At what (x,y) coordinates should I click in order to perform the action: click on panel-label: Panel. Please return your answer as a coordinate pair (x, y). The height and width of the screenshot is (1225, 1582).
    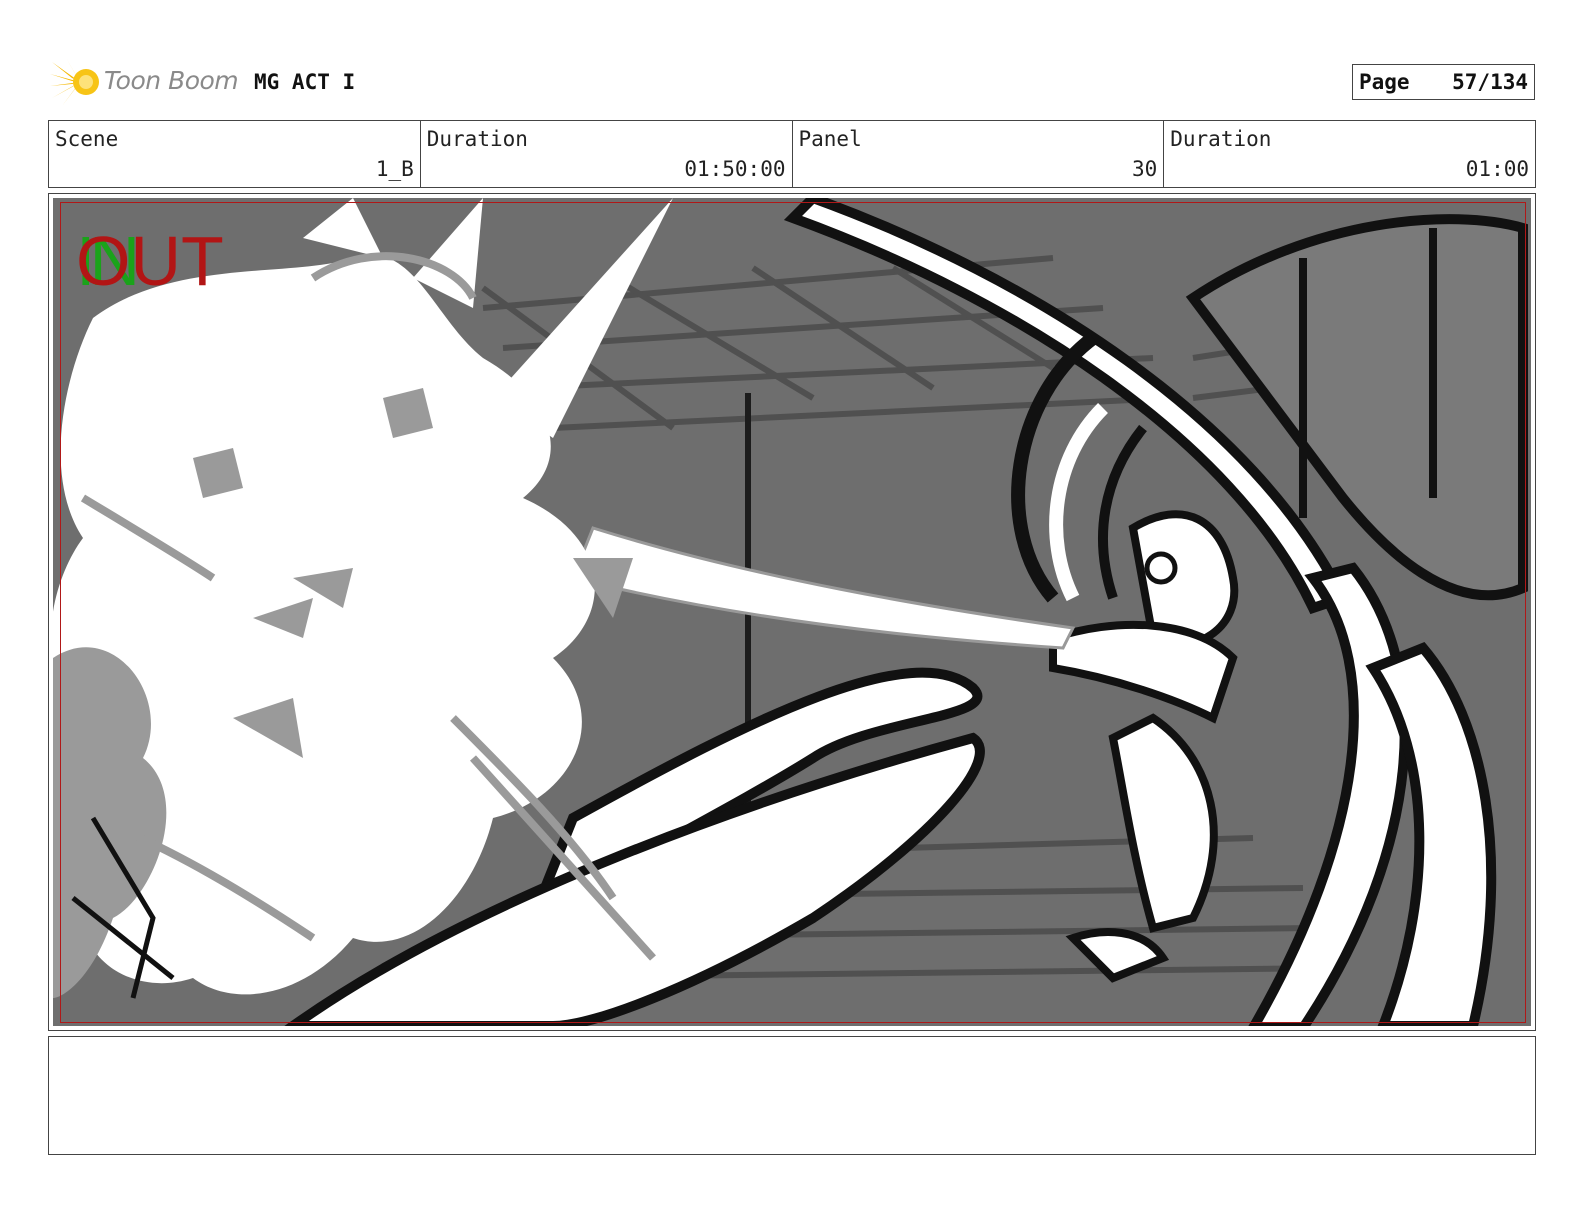
    Looking at the image, I should click on (830, 139).